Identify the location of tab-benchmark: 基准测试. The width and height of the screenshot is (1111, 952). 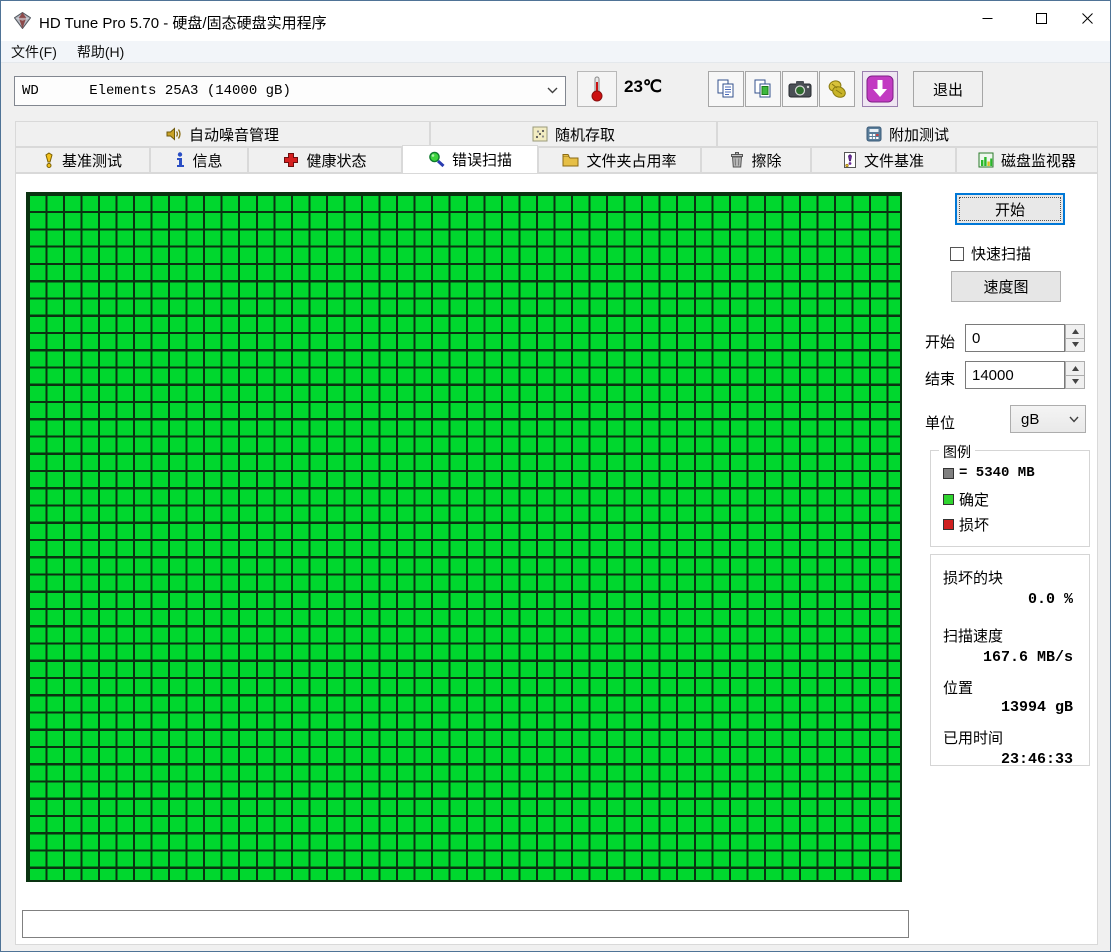
(82, 160).